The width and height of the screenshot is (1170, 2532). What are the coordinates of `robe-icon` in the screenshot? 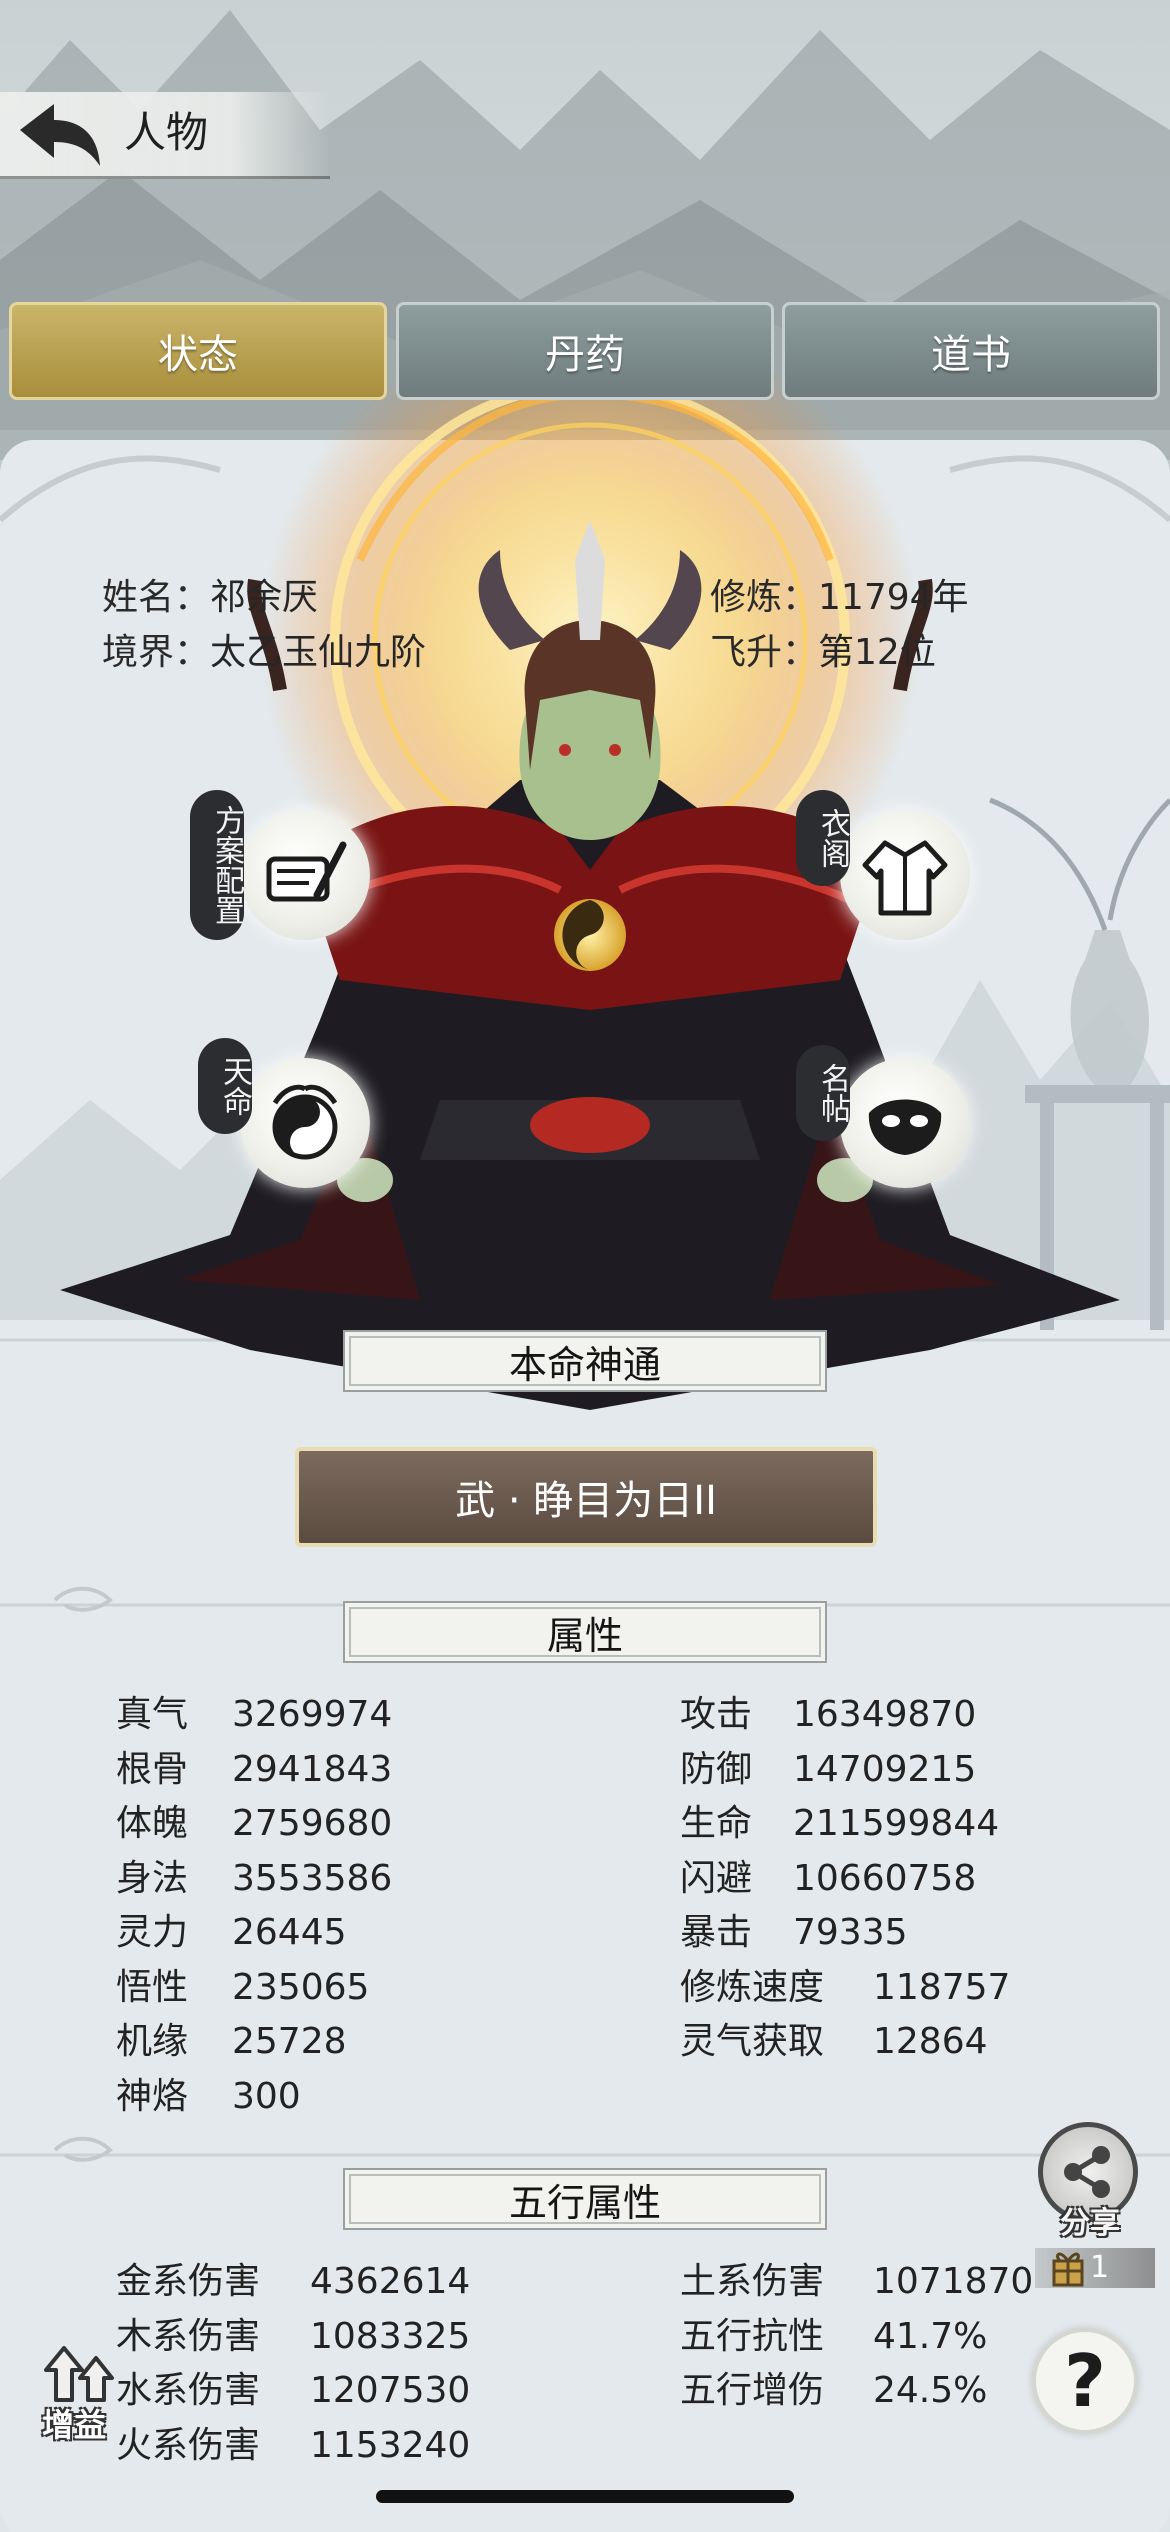 It's located at (905, 878).